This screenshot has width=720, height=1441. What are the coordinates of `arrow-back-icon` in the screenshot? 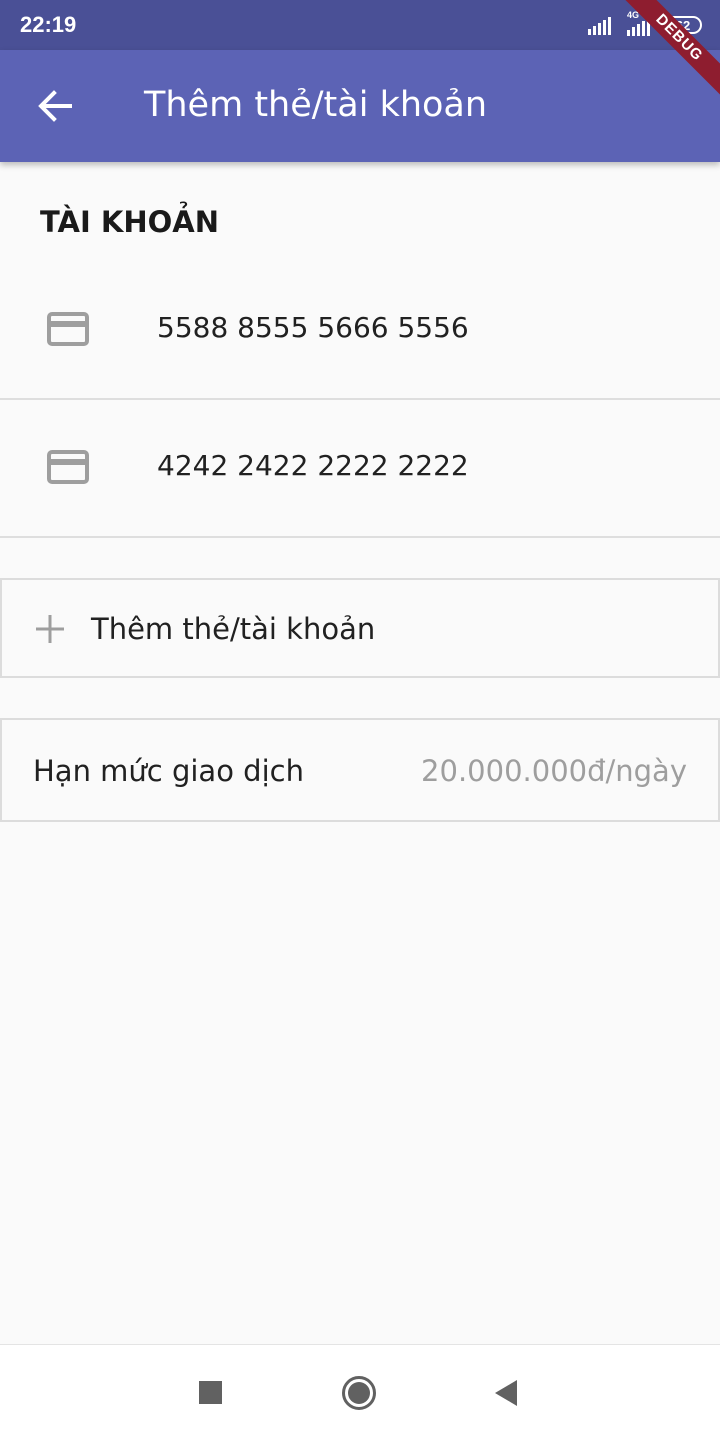 It's located at (55, 106).